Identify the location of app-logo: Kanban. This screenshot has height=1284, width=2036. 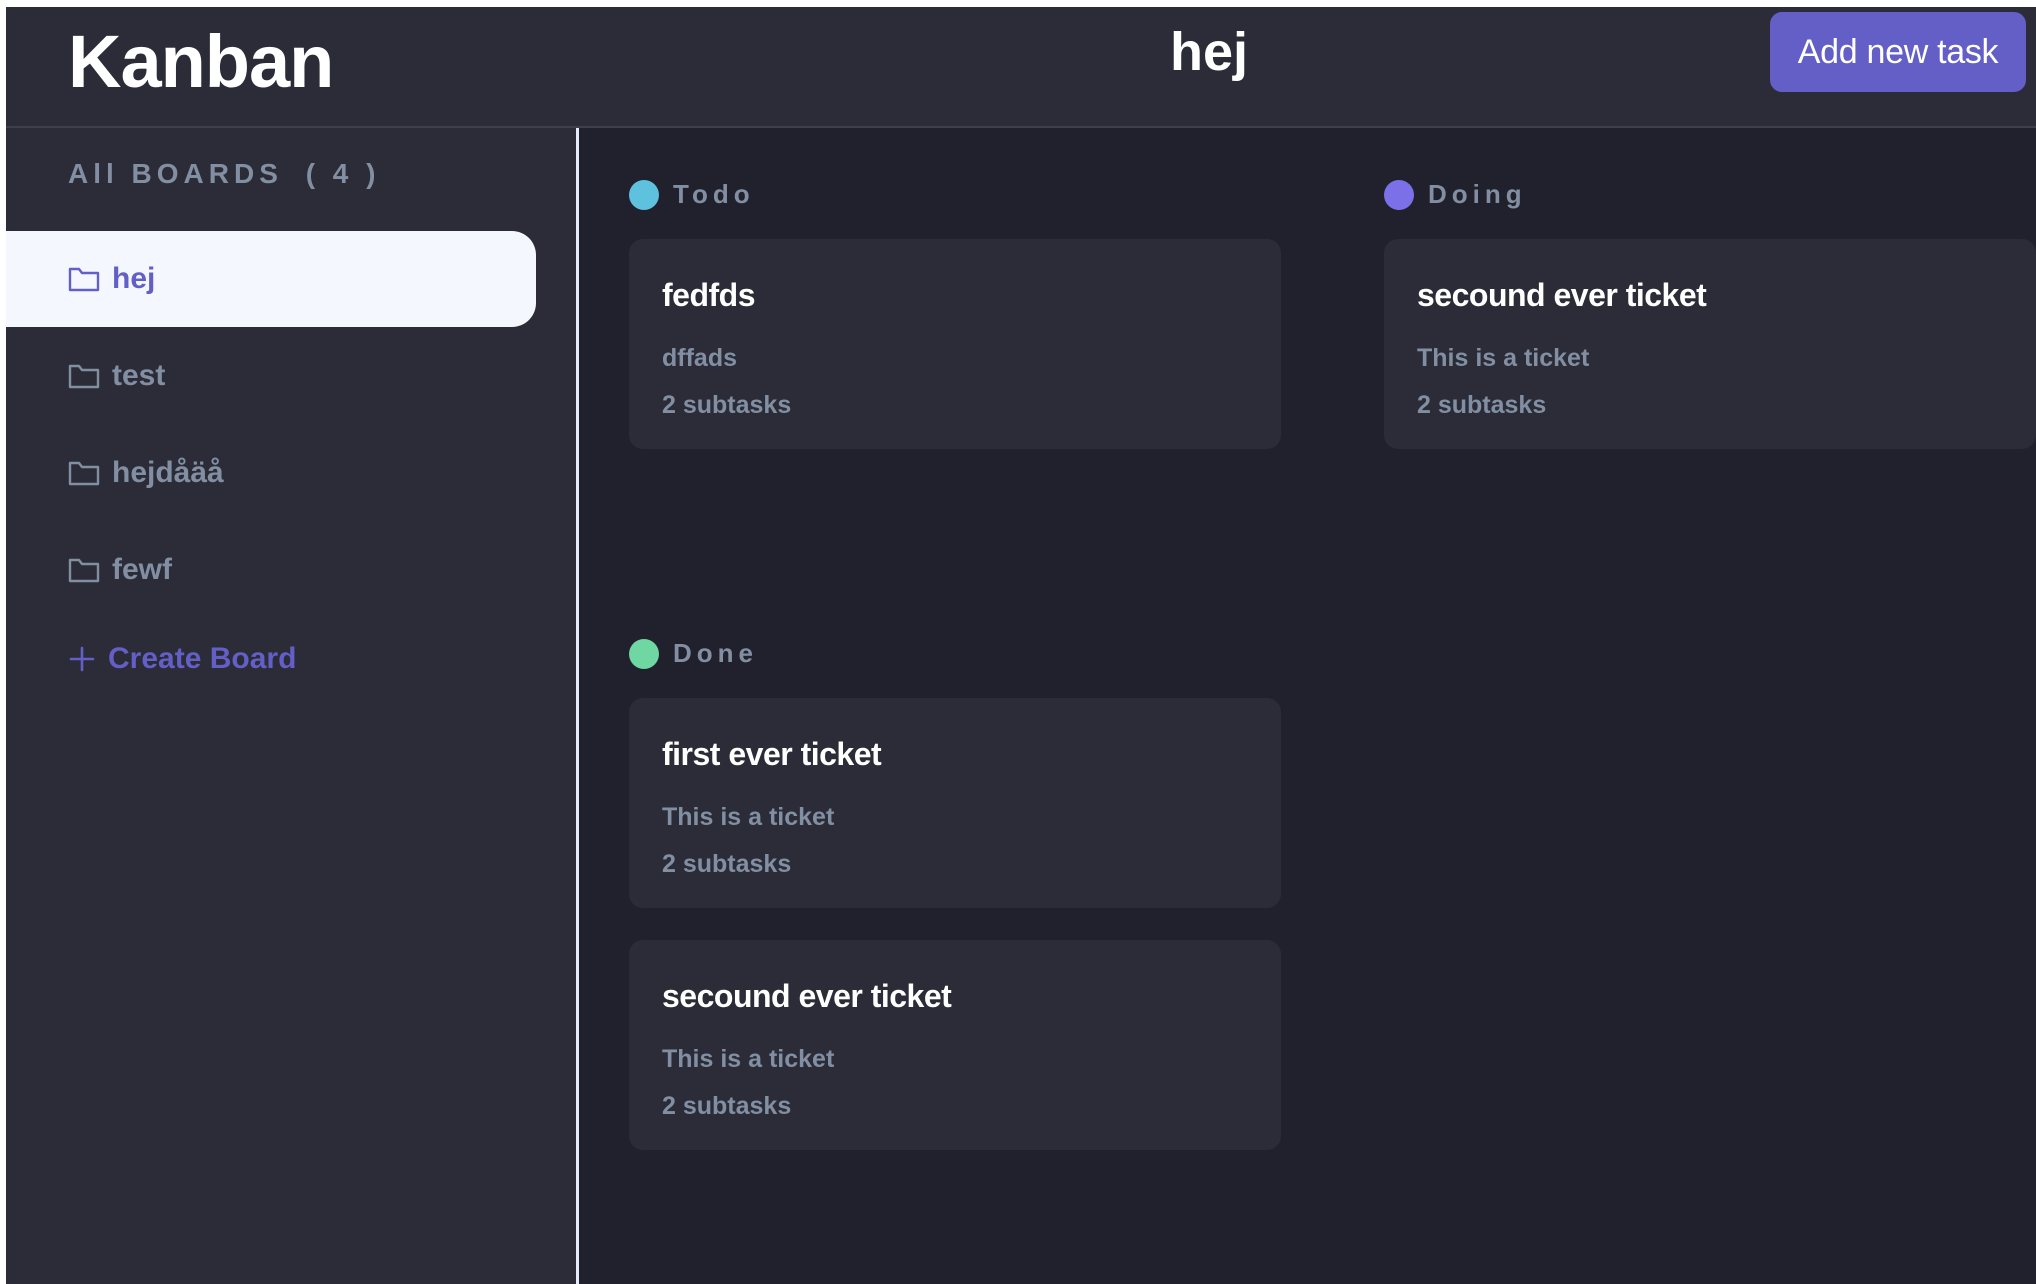
(201, 61).